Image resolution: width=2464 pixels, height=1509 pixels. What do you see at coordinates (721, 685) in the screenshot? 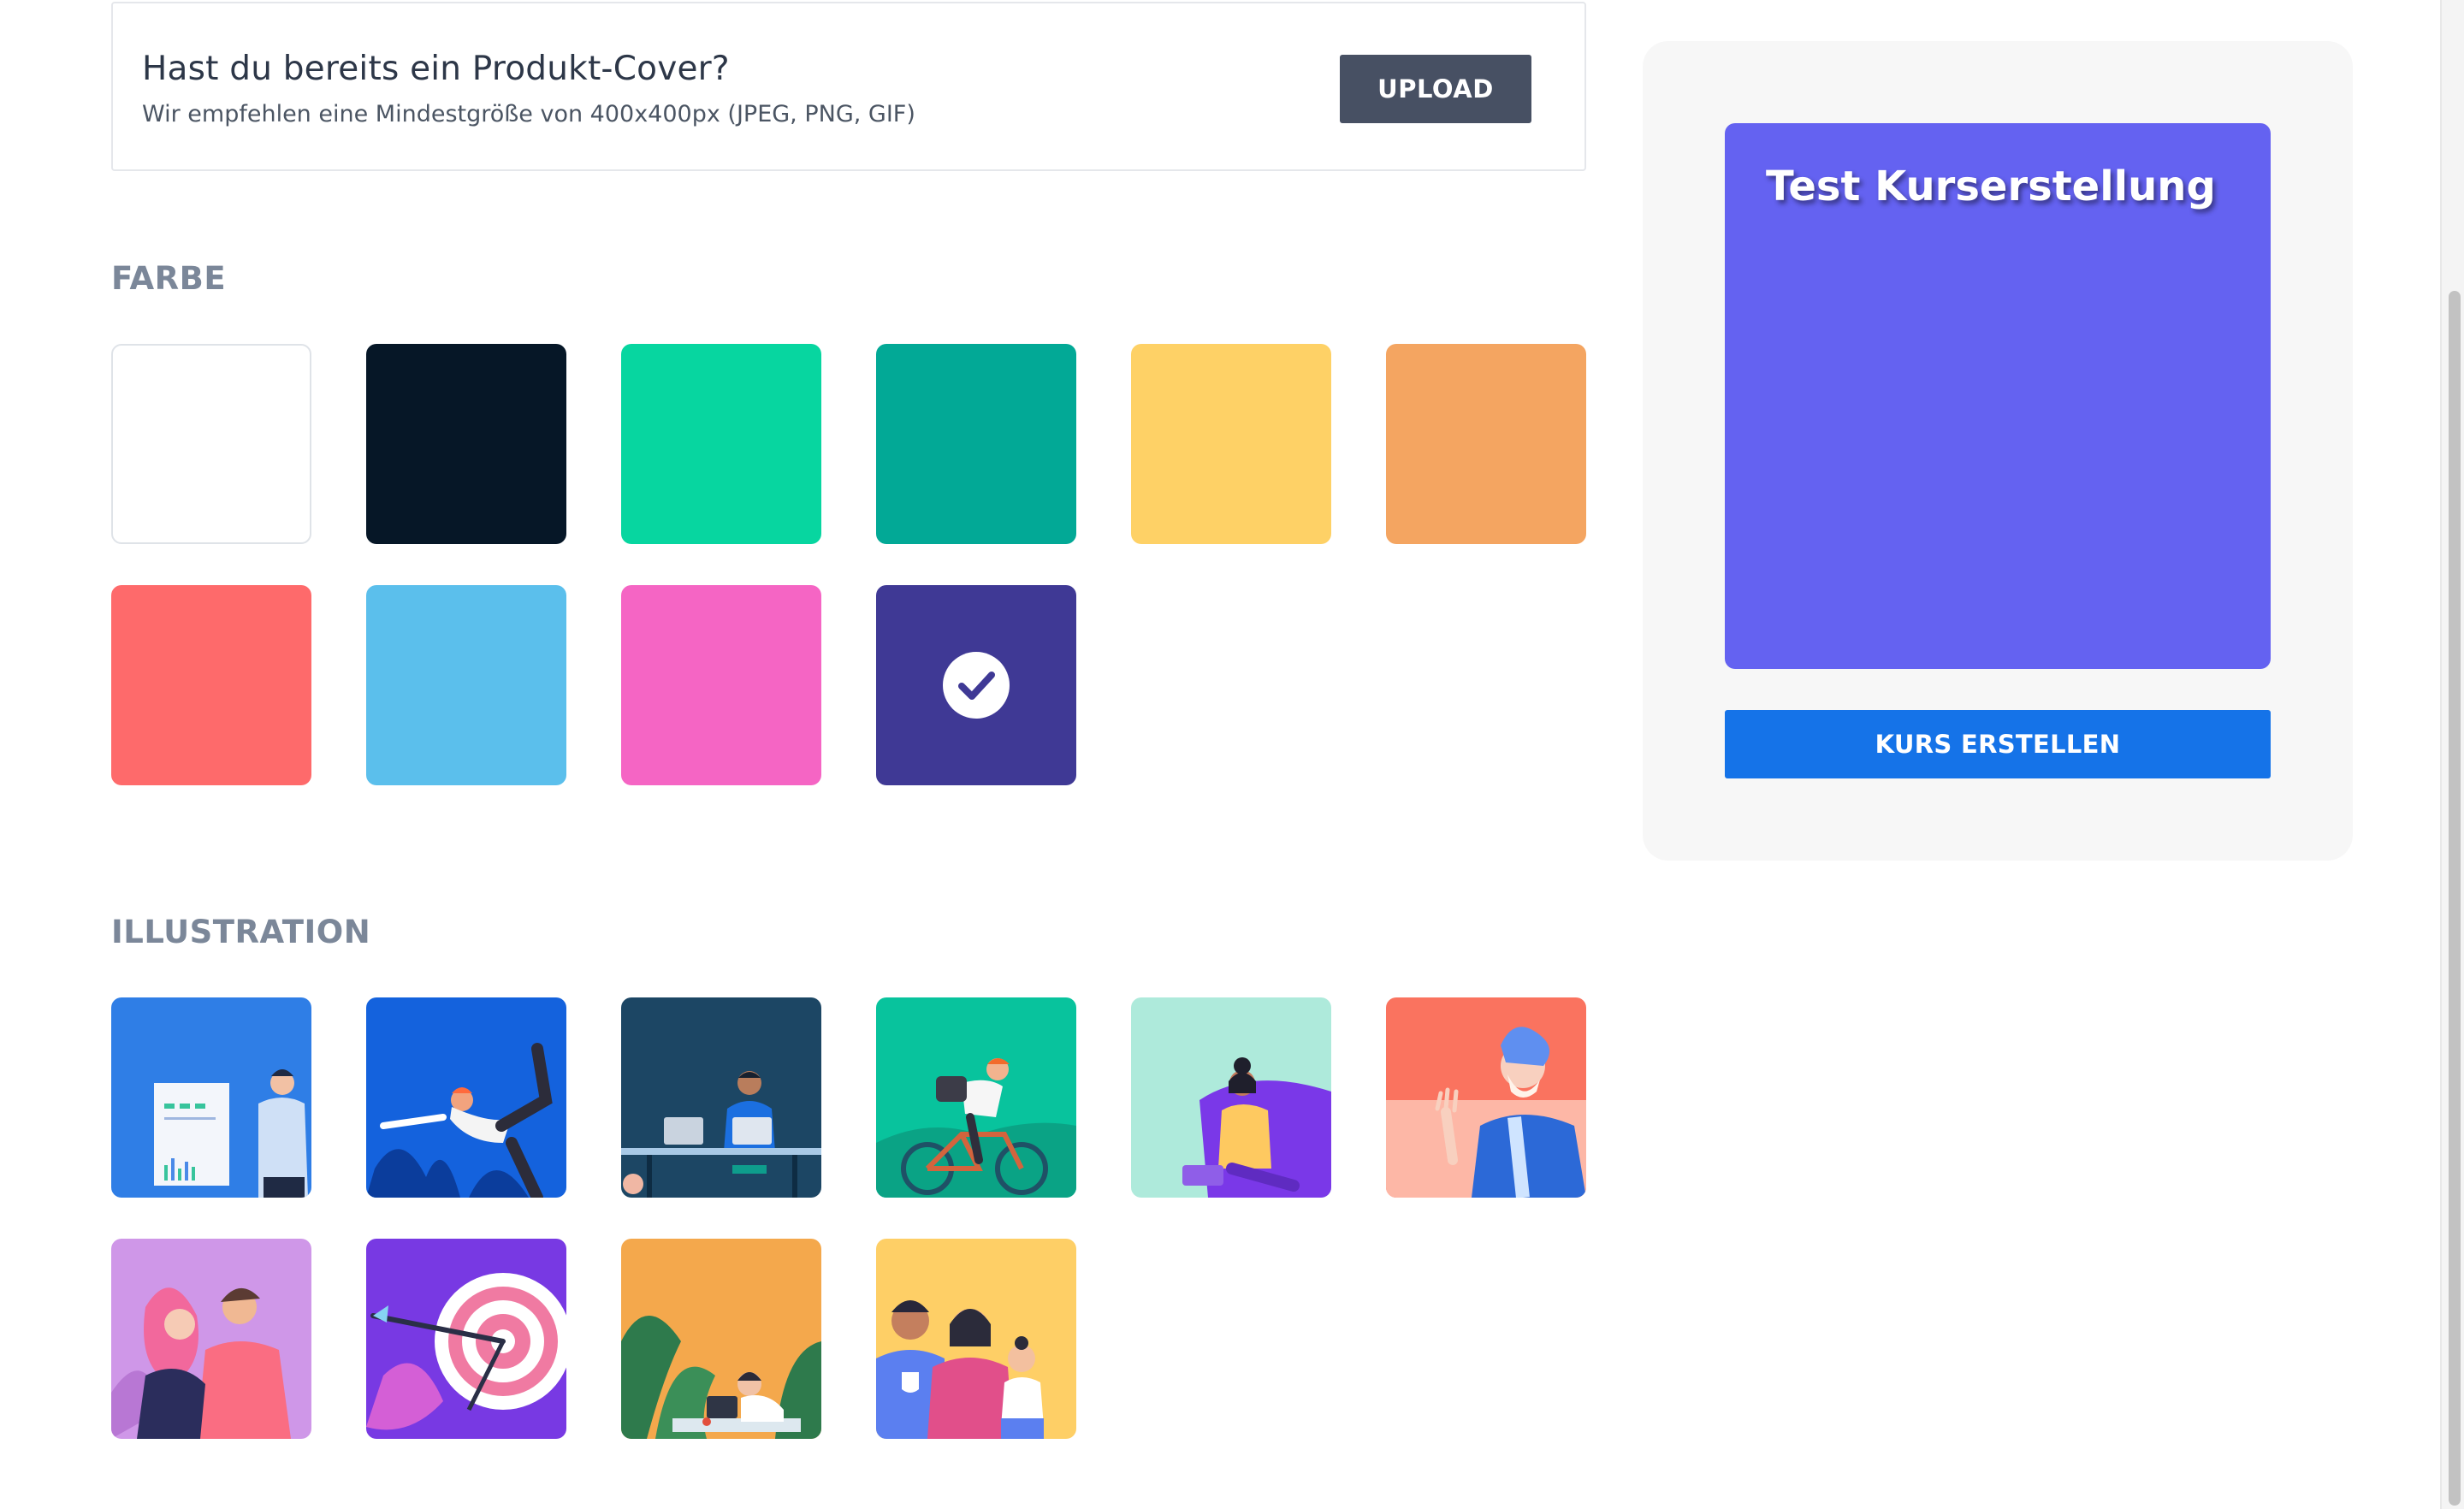
I see `color-swatch-pink` at bounding box center [721, 685].